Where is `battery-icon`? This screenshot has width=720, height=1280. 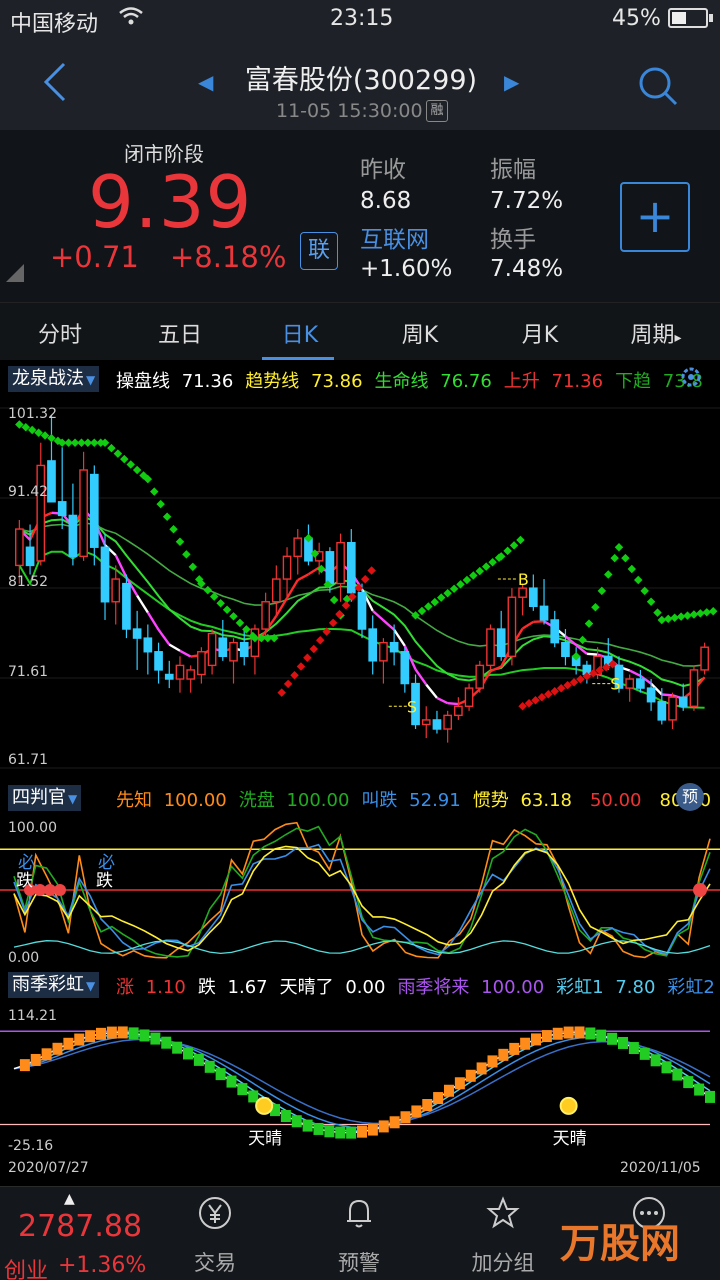
battery-icon is located at coordinates (688, 18).